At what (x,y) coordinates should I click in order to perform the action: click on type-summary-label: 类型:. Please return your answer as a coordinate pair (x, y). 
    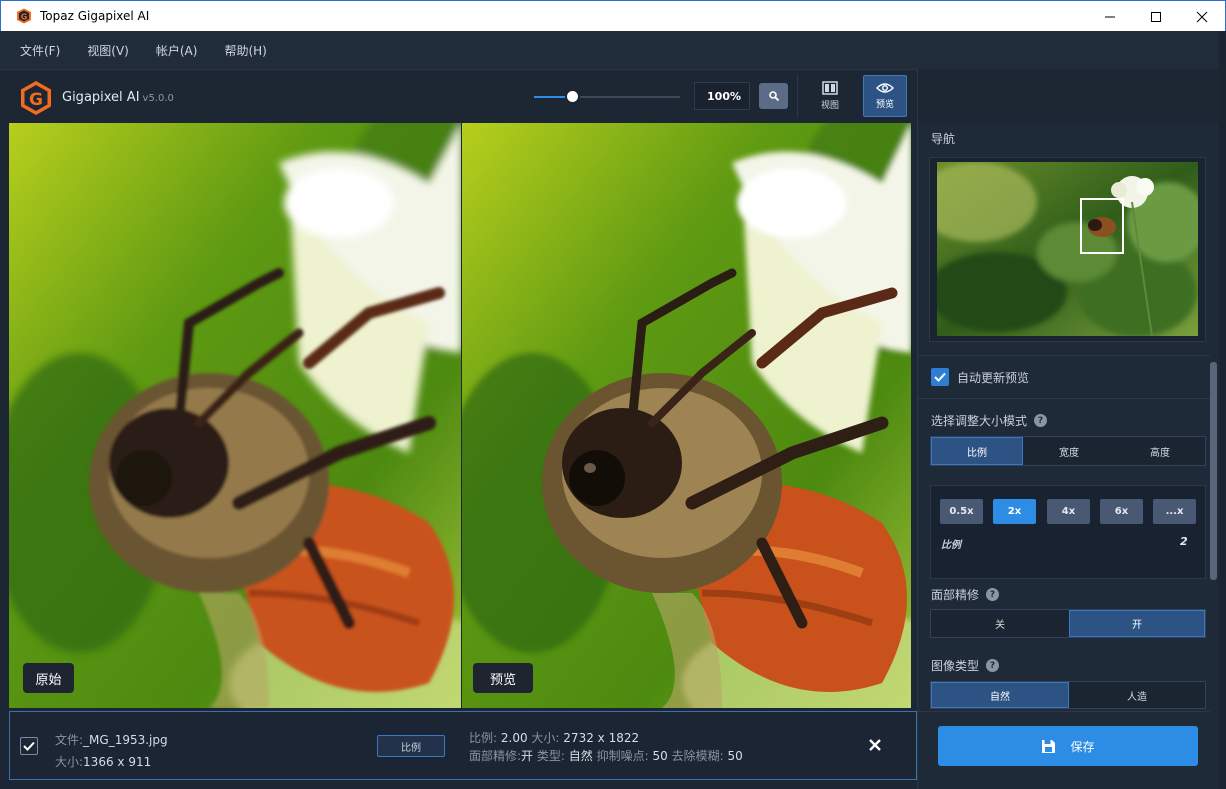
    Looking at the image, I should click on (550, 756).